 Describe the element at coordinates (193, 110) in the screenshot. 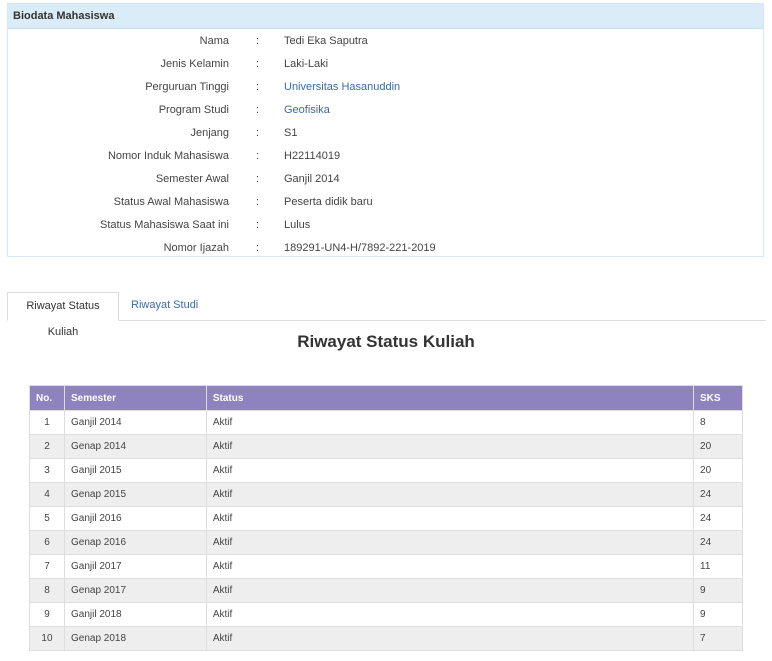

I see `biodata-label: Program Studi` at that location.